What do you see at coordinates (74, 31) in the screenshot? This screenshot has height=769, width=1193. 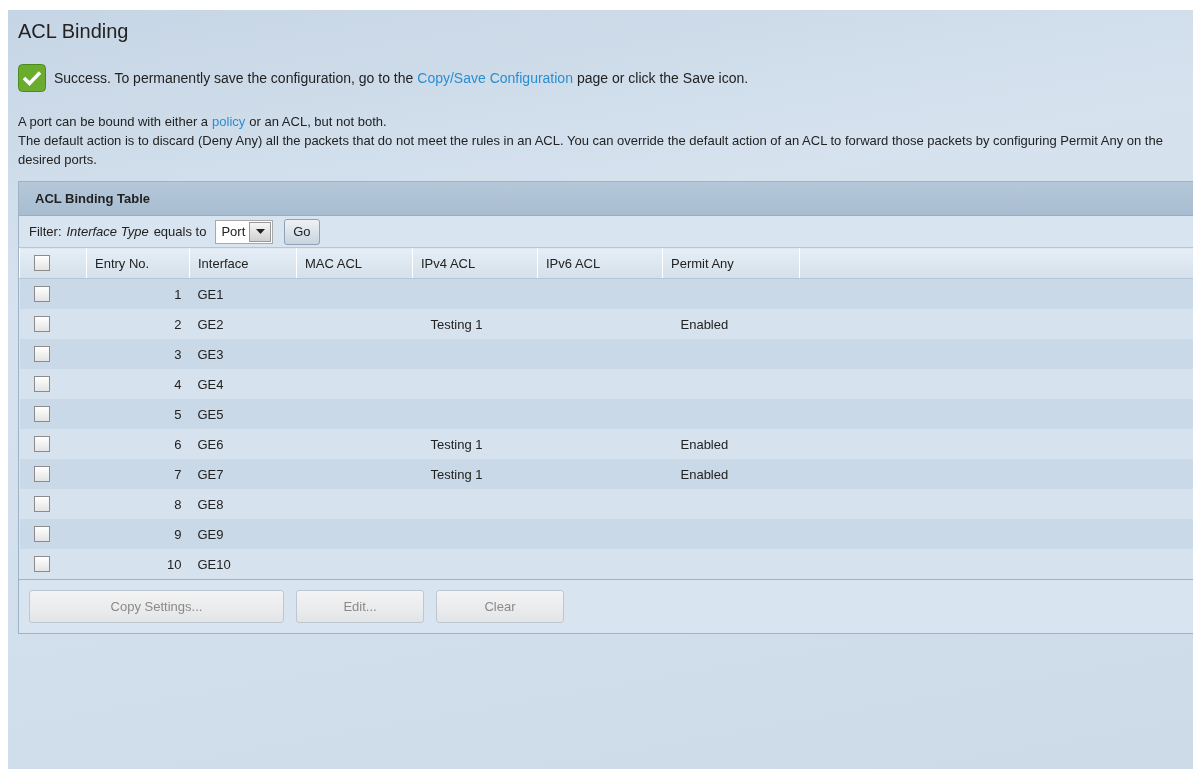 I see `page-title: ACL Binding` at bounding box center [74, 31].